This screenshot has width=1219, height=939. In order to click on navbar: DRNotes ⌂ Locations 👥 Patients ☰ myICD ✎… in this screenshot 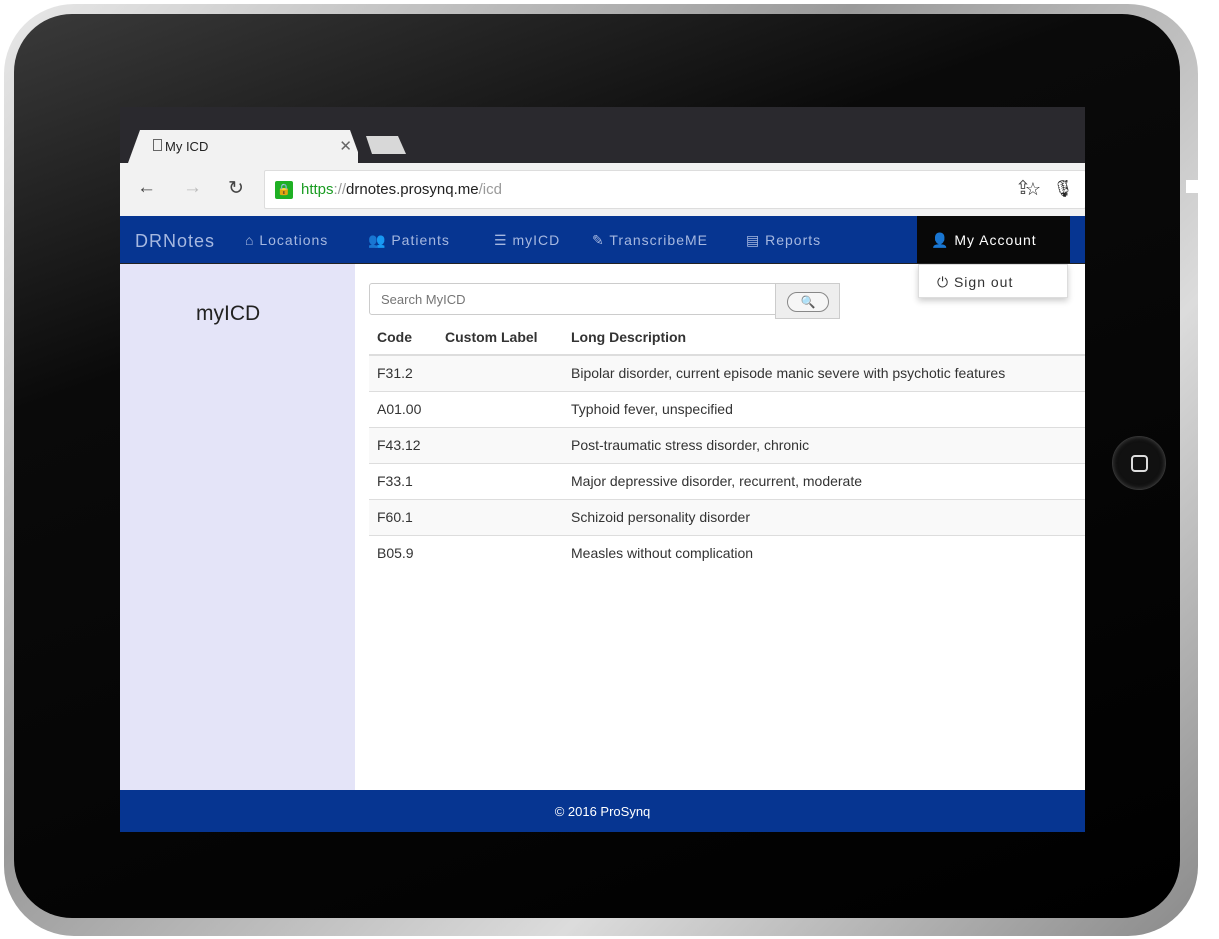, I will do `click(602, 240)`.